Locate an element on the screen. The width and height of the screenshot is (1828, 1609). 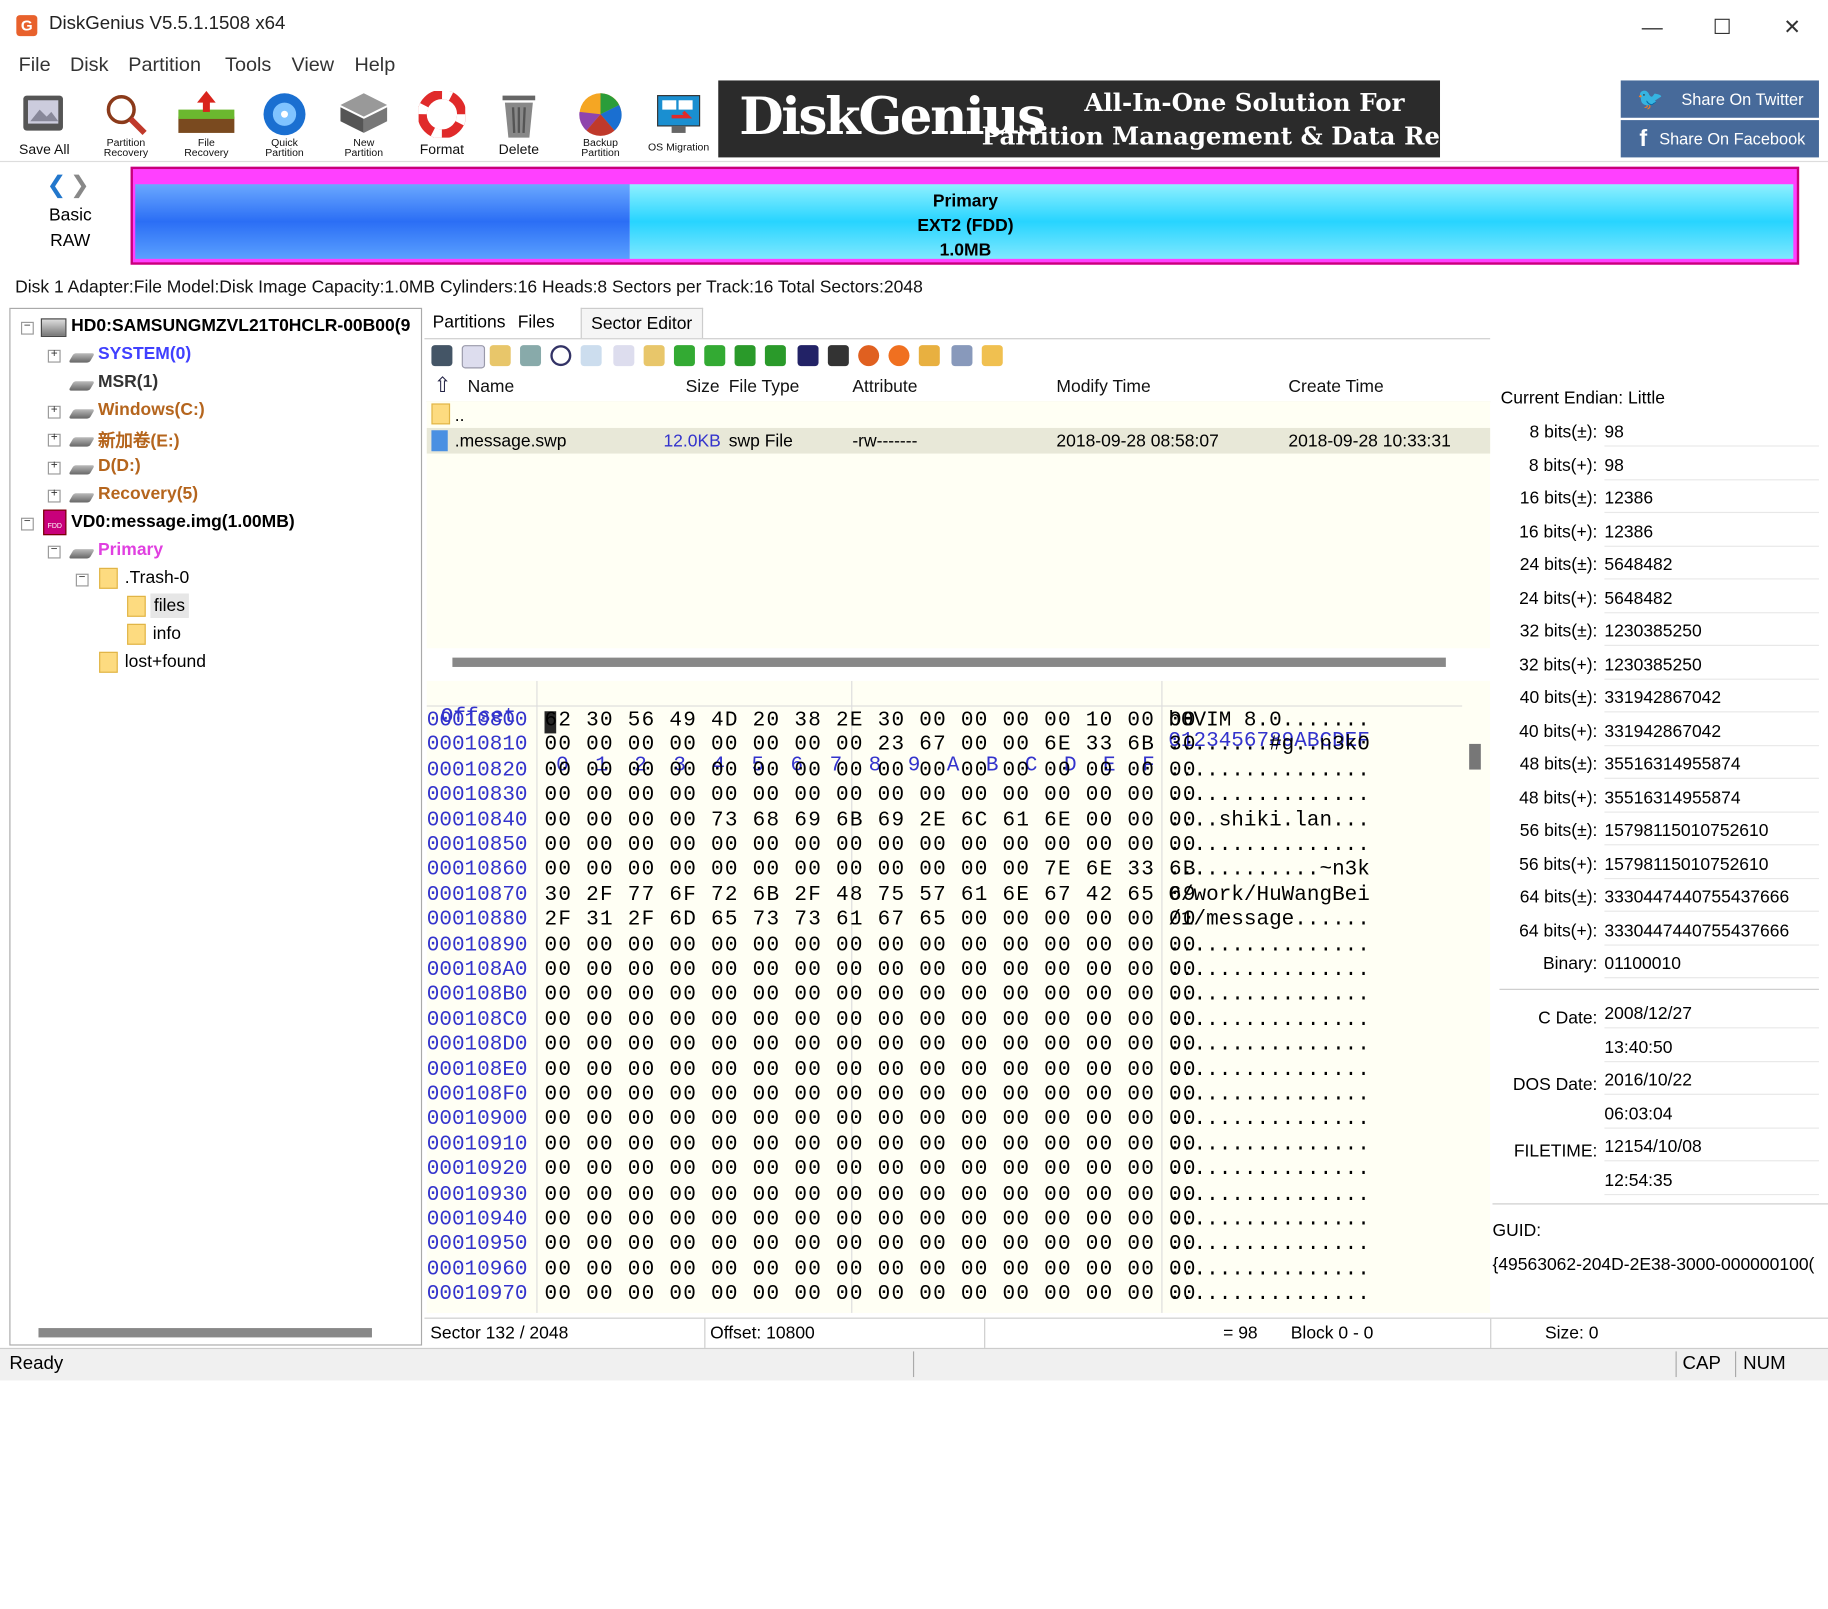
find-next-icon is located at coordinates (591, 356).